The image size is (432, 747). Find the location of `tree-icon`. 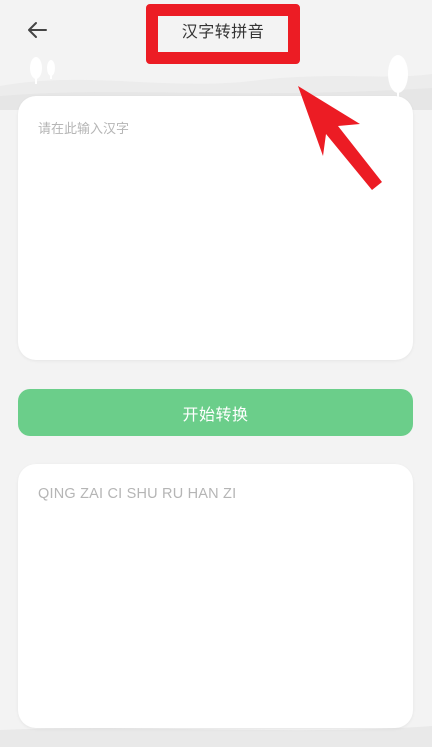

tree-icon is located at coordinates (51, 69).